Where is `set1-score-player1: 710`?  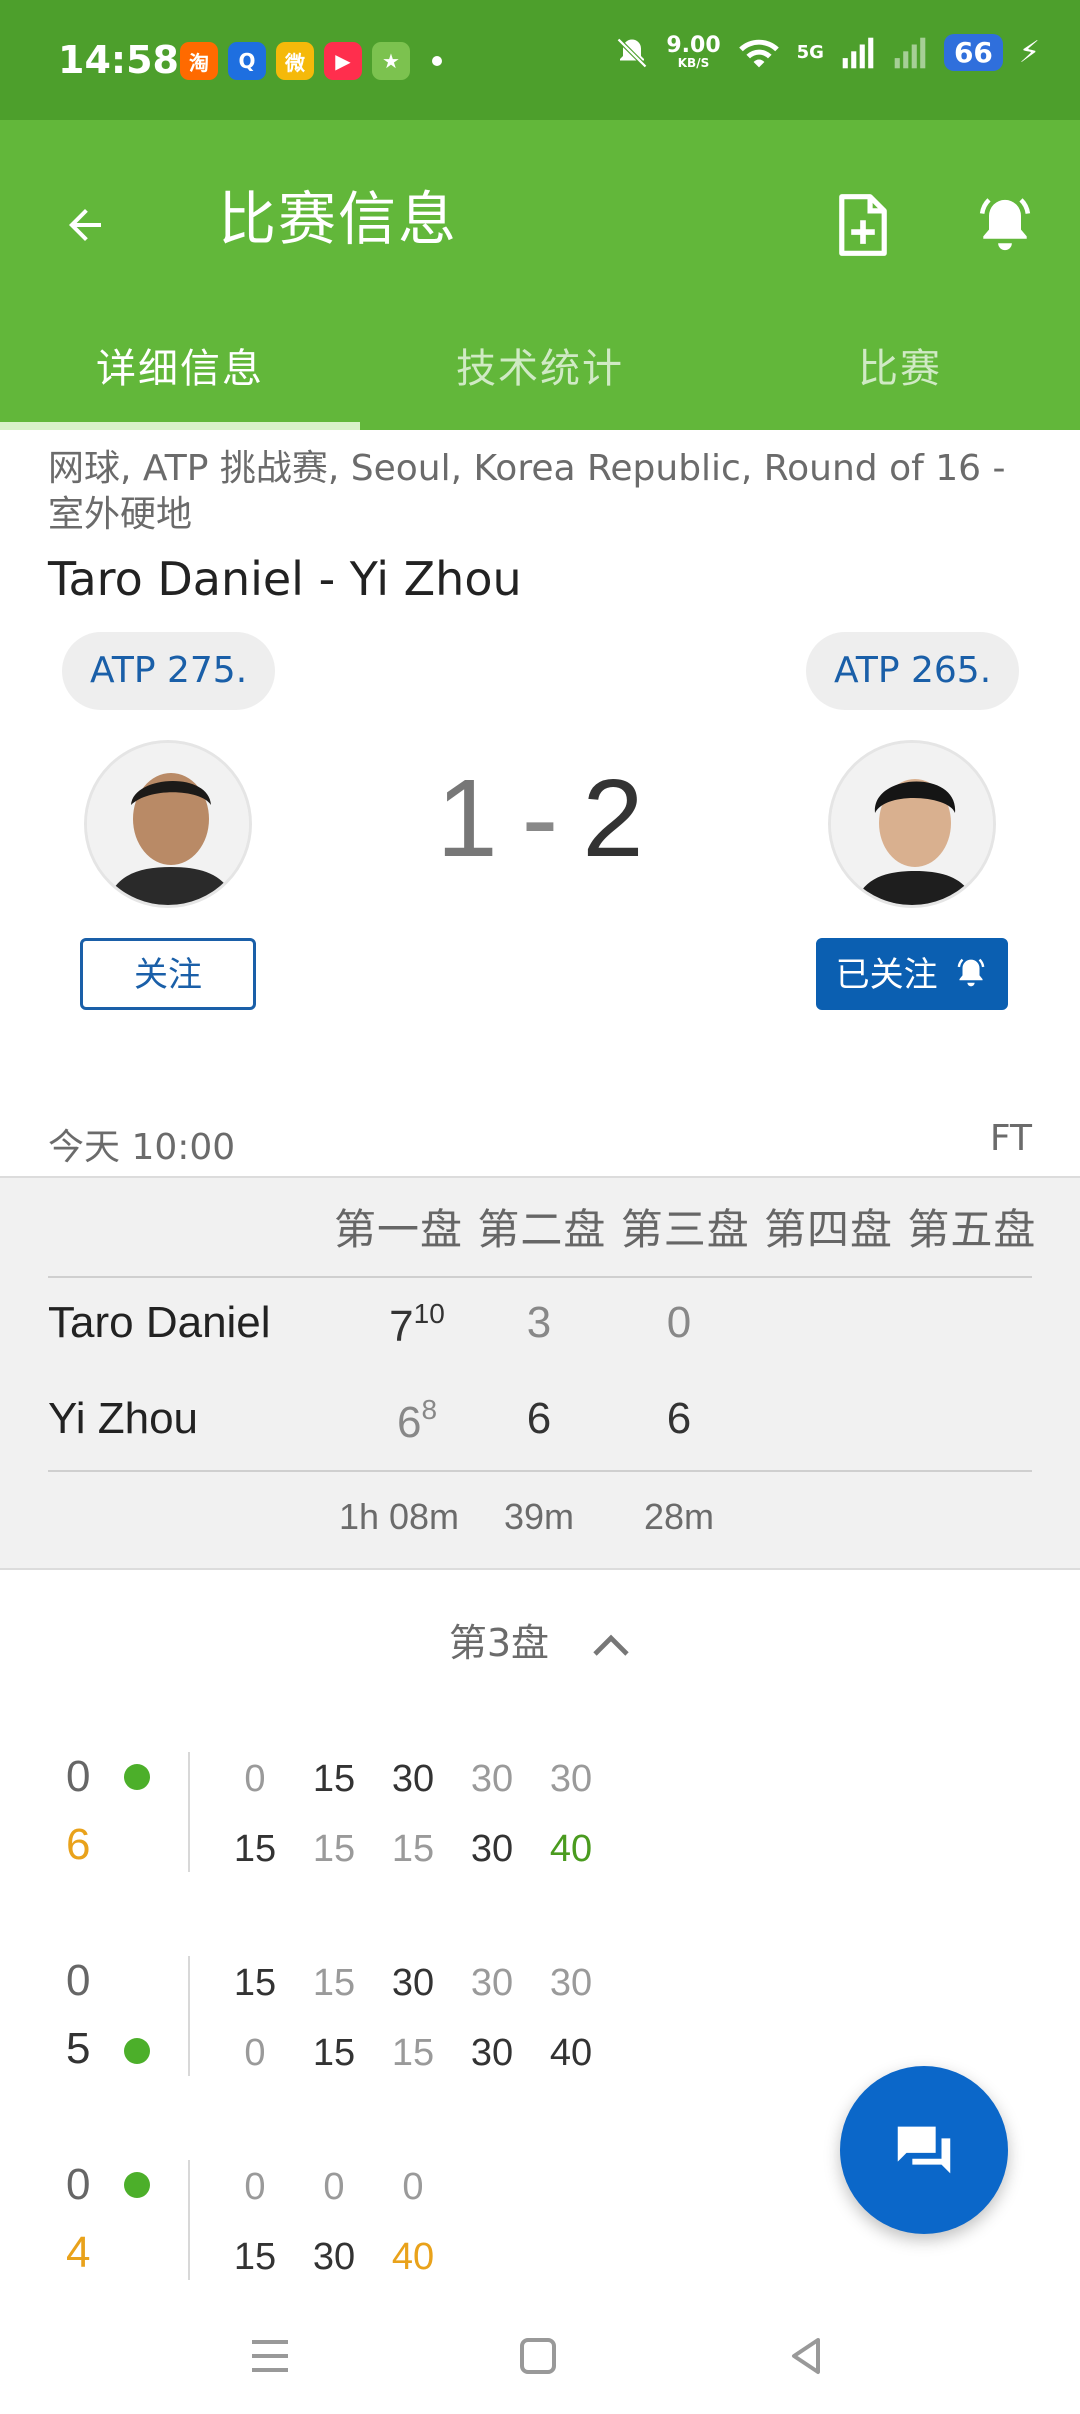 set1-score-player1: 710 is located at coordinates (417, 1325).